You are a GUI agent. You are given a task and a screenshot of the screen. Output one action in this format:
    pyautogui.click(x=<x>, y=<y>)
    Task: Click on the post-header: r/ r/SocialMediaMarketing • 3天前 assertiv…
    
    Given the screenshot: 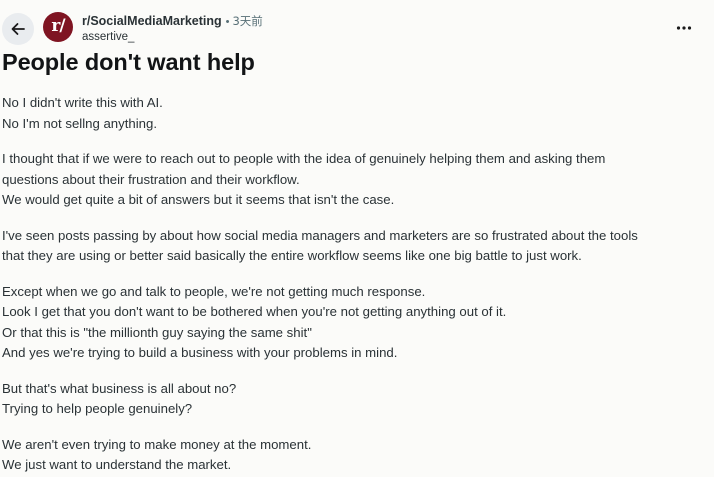 What is the action you would take?
    pyautogui.click(x=357, y=28)
    